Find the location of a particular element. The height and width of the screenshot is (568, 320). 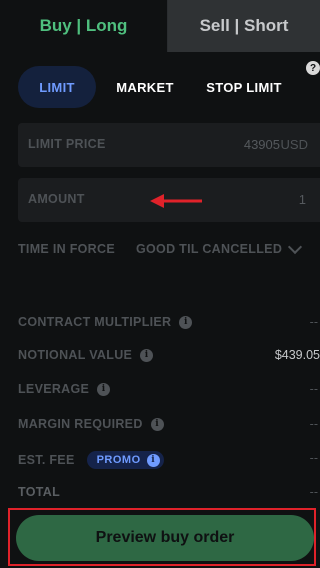

order-type-selector: LIMIT MARKET STOP LIMIT is located at coordinates (160, 87).